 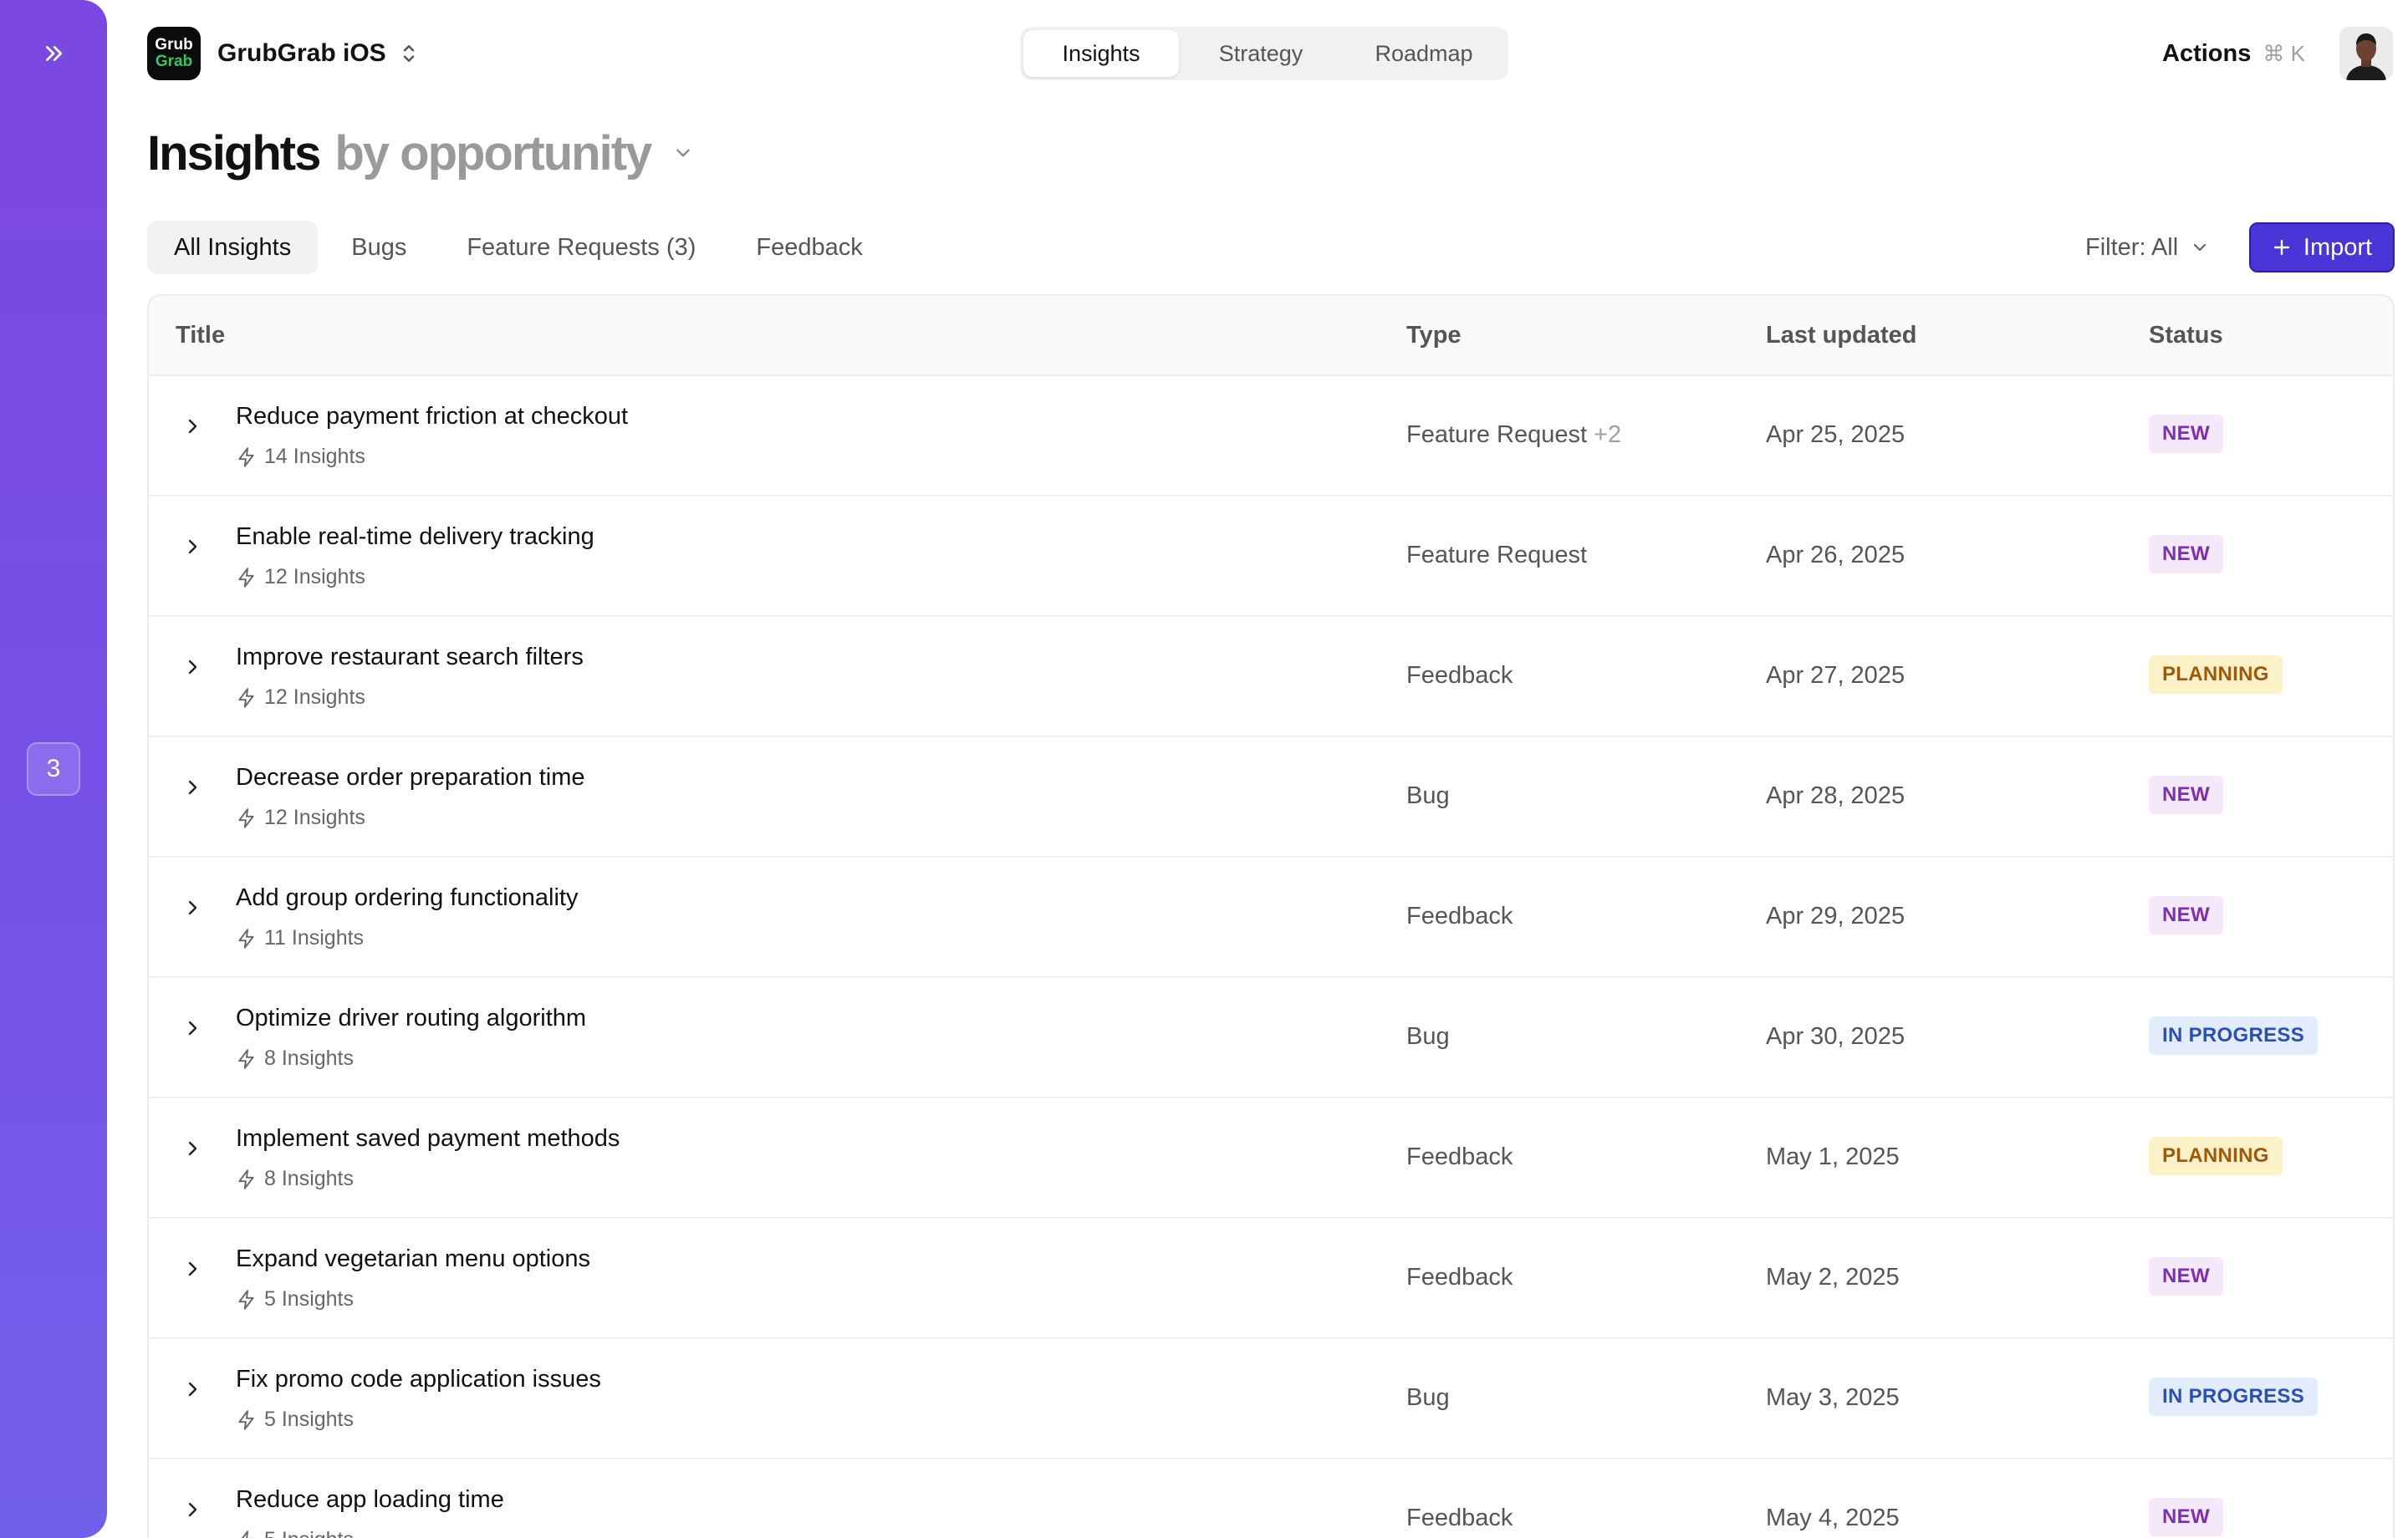 What do you see at coordinates (408, 898) in the screenshot?
I see `row-title: Add group ordering functionality` at bounding box center [408, 898].